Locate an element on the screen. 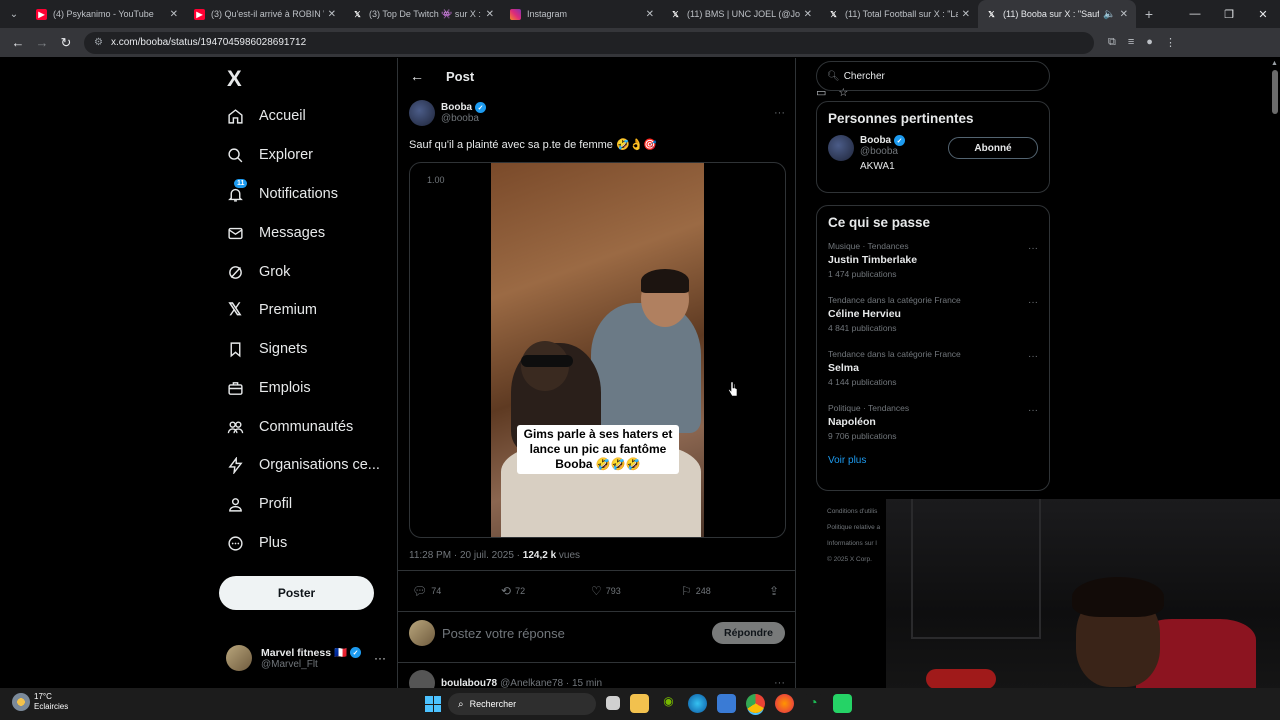 The width and height of the screenshot is (1280, 720). post-time: 11:28 PM · 20 juil. 2025 · is located at coordinates (466, 555).